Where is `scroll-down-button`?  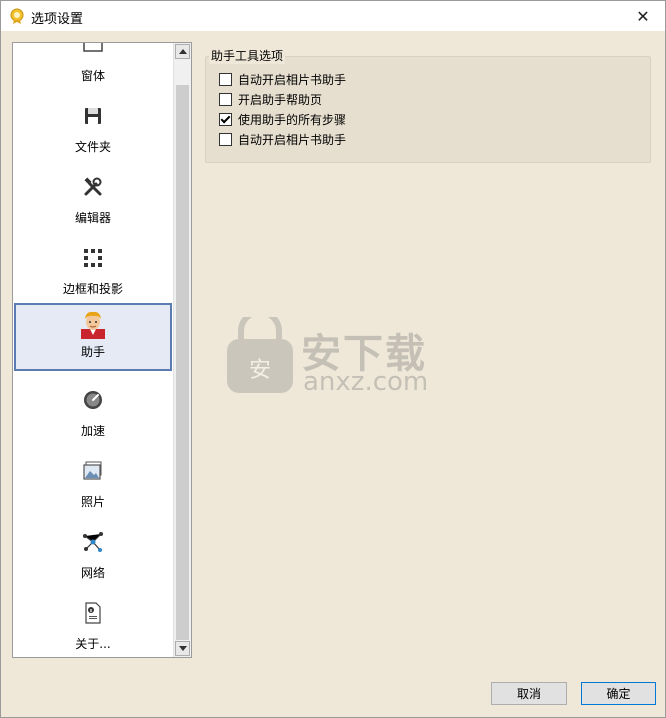
scroll-down-button is located at coordinates (182, 648).